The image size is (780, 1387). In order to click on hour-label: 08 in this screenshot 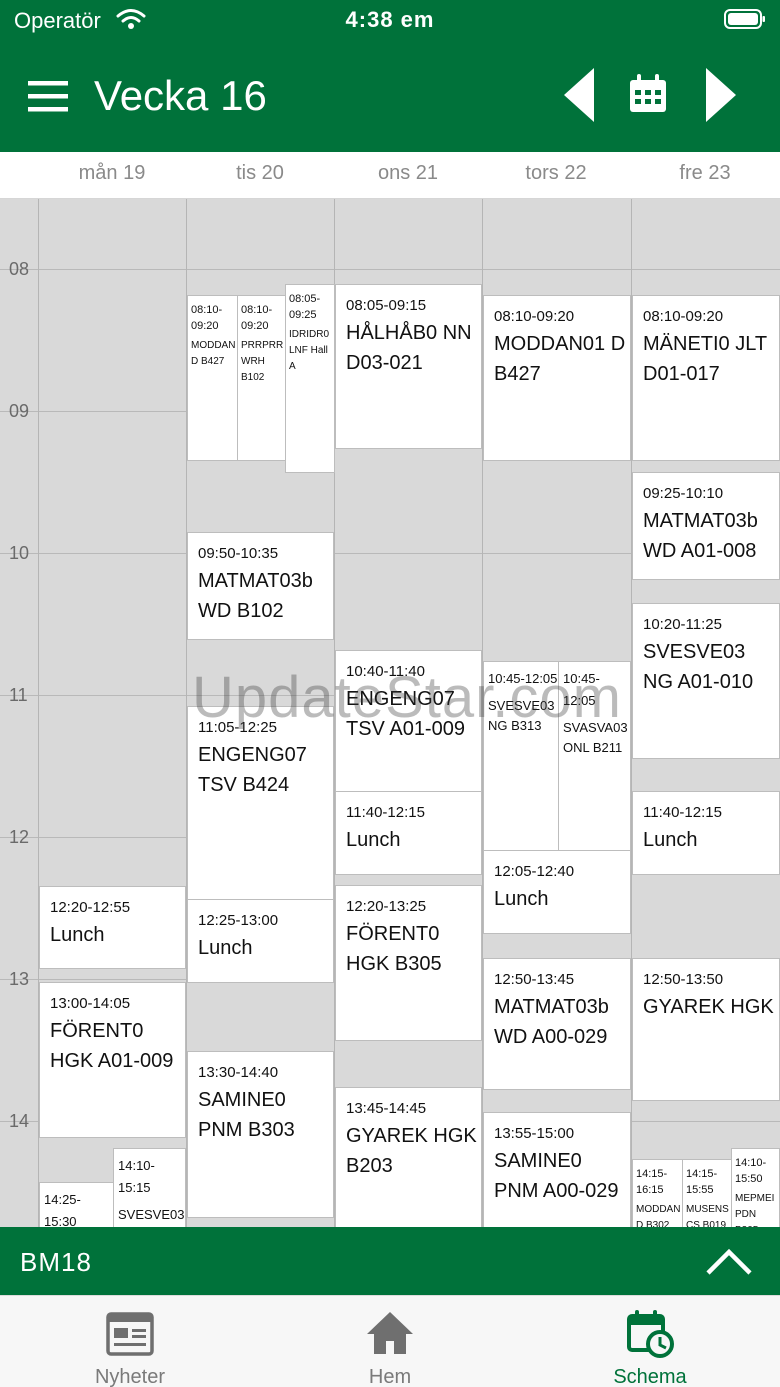, I will do `click(19, 269)`.